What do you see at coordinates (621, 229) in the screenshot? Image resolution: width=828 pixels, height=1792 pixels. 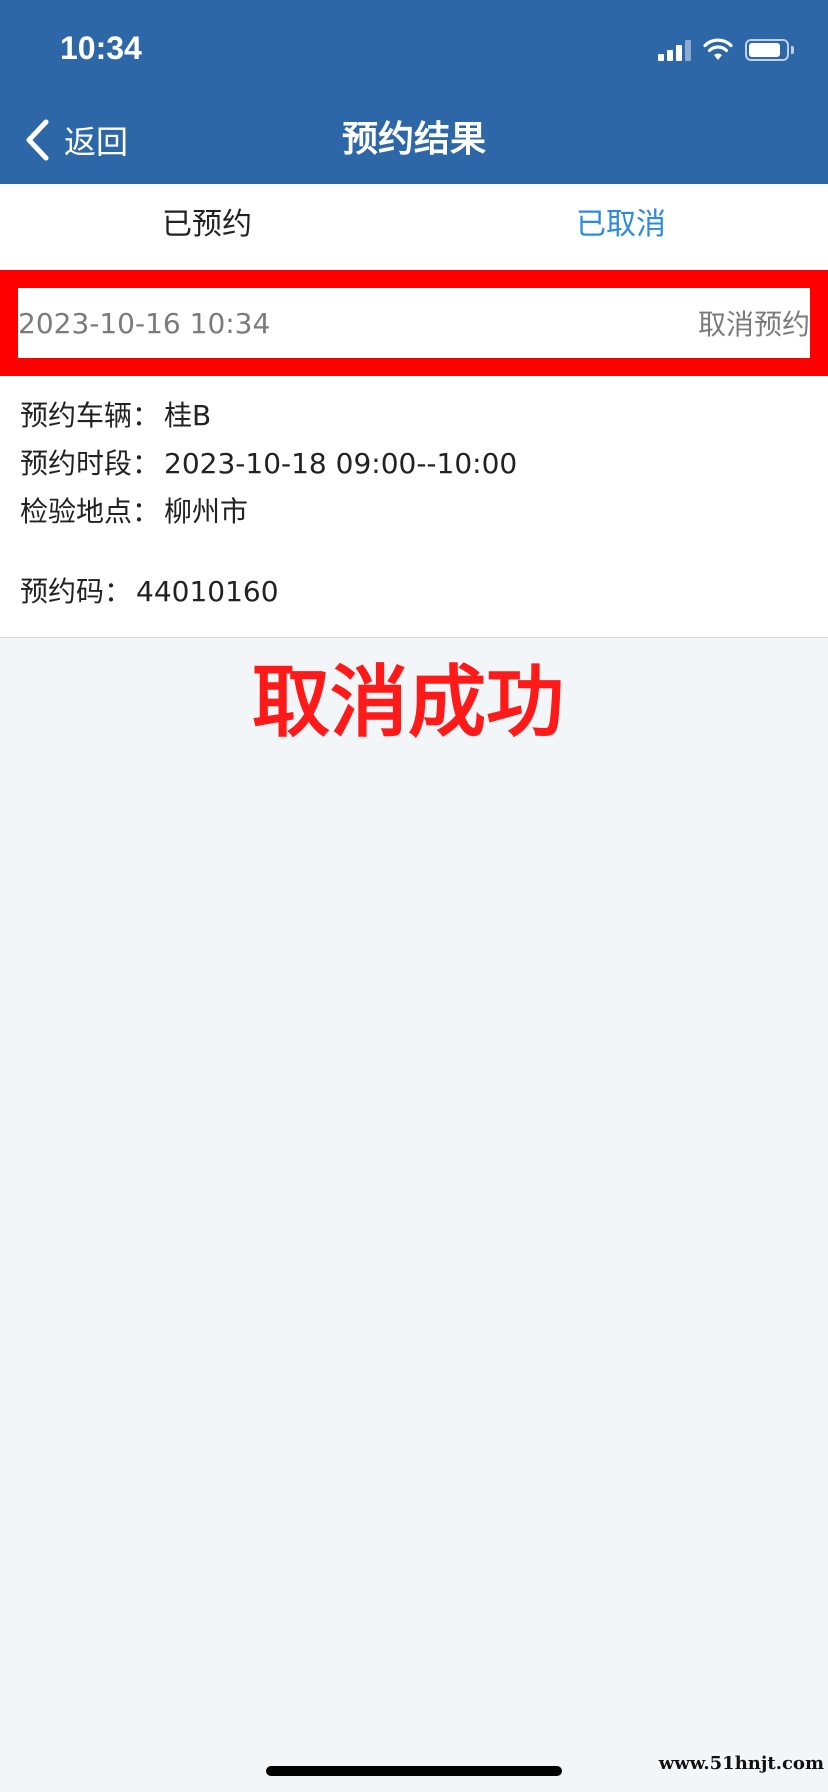 I see `tab-cancelled: 已取消` at bounding box center [621, 229].